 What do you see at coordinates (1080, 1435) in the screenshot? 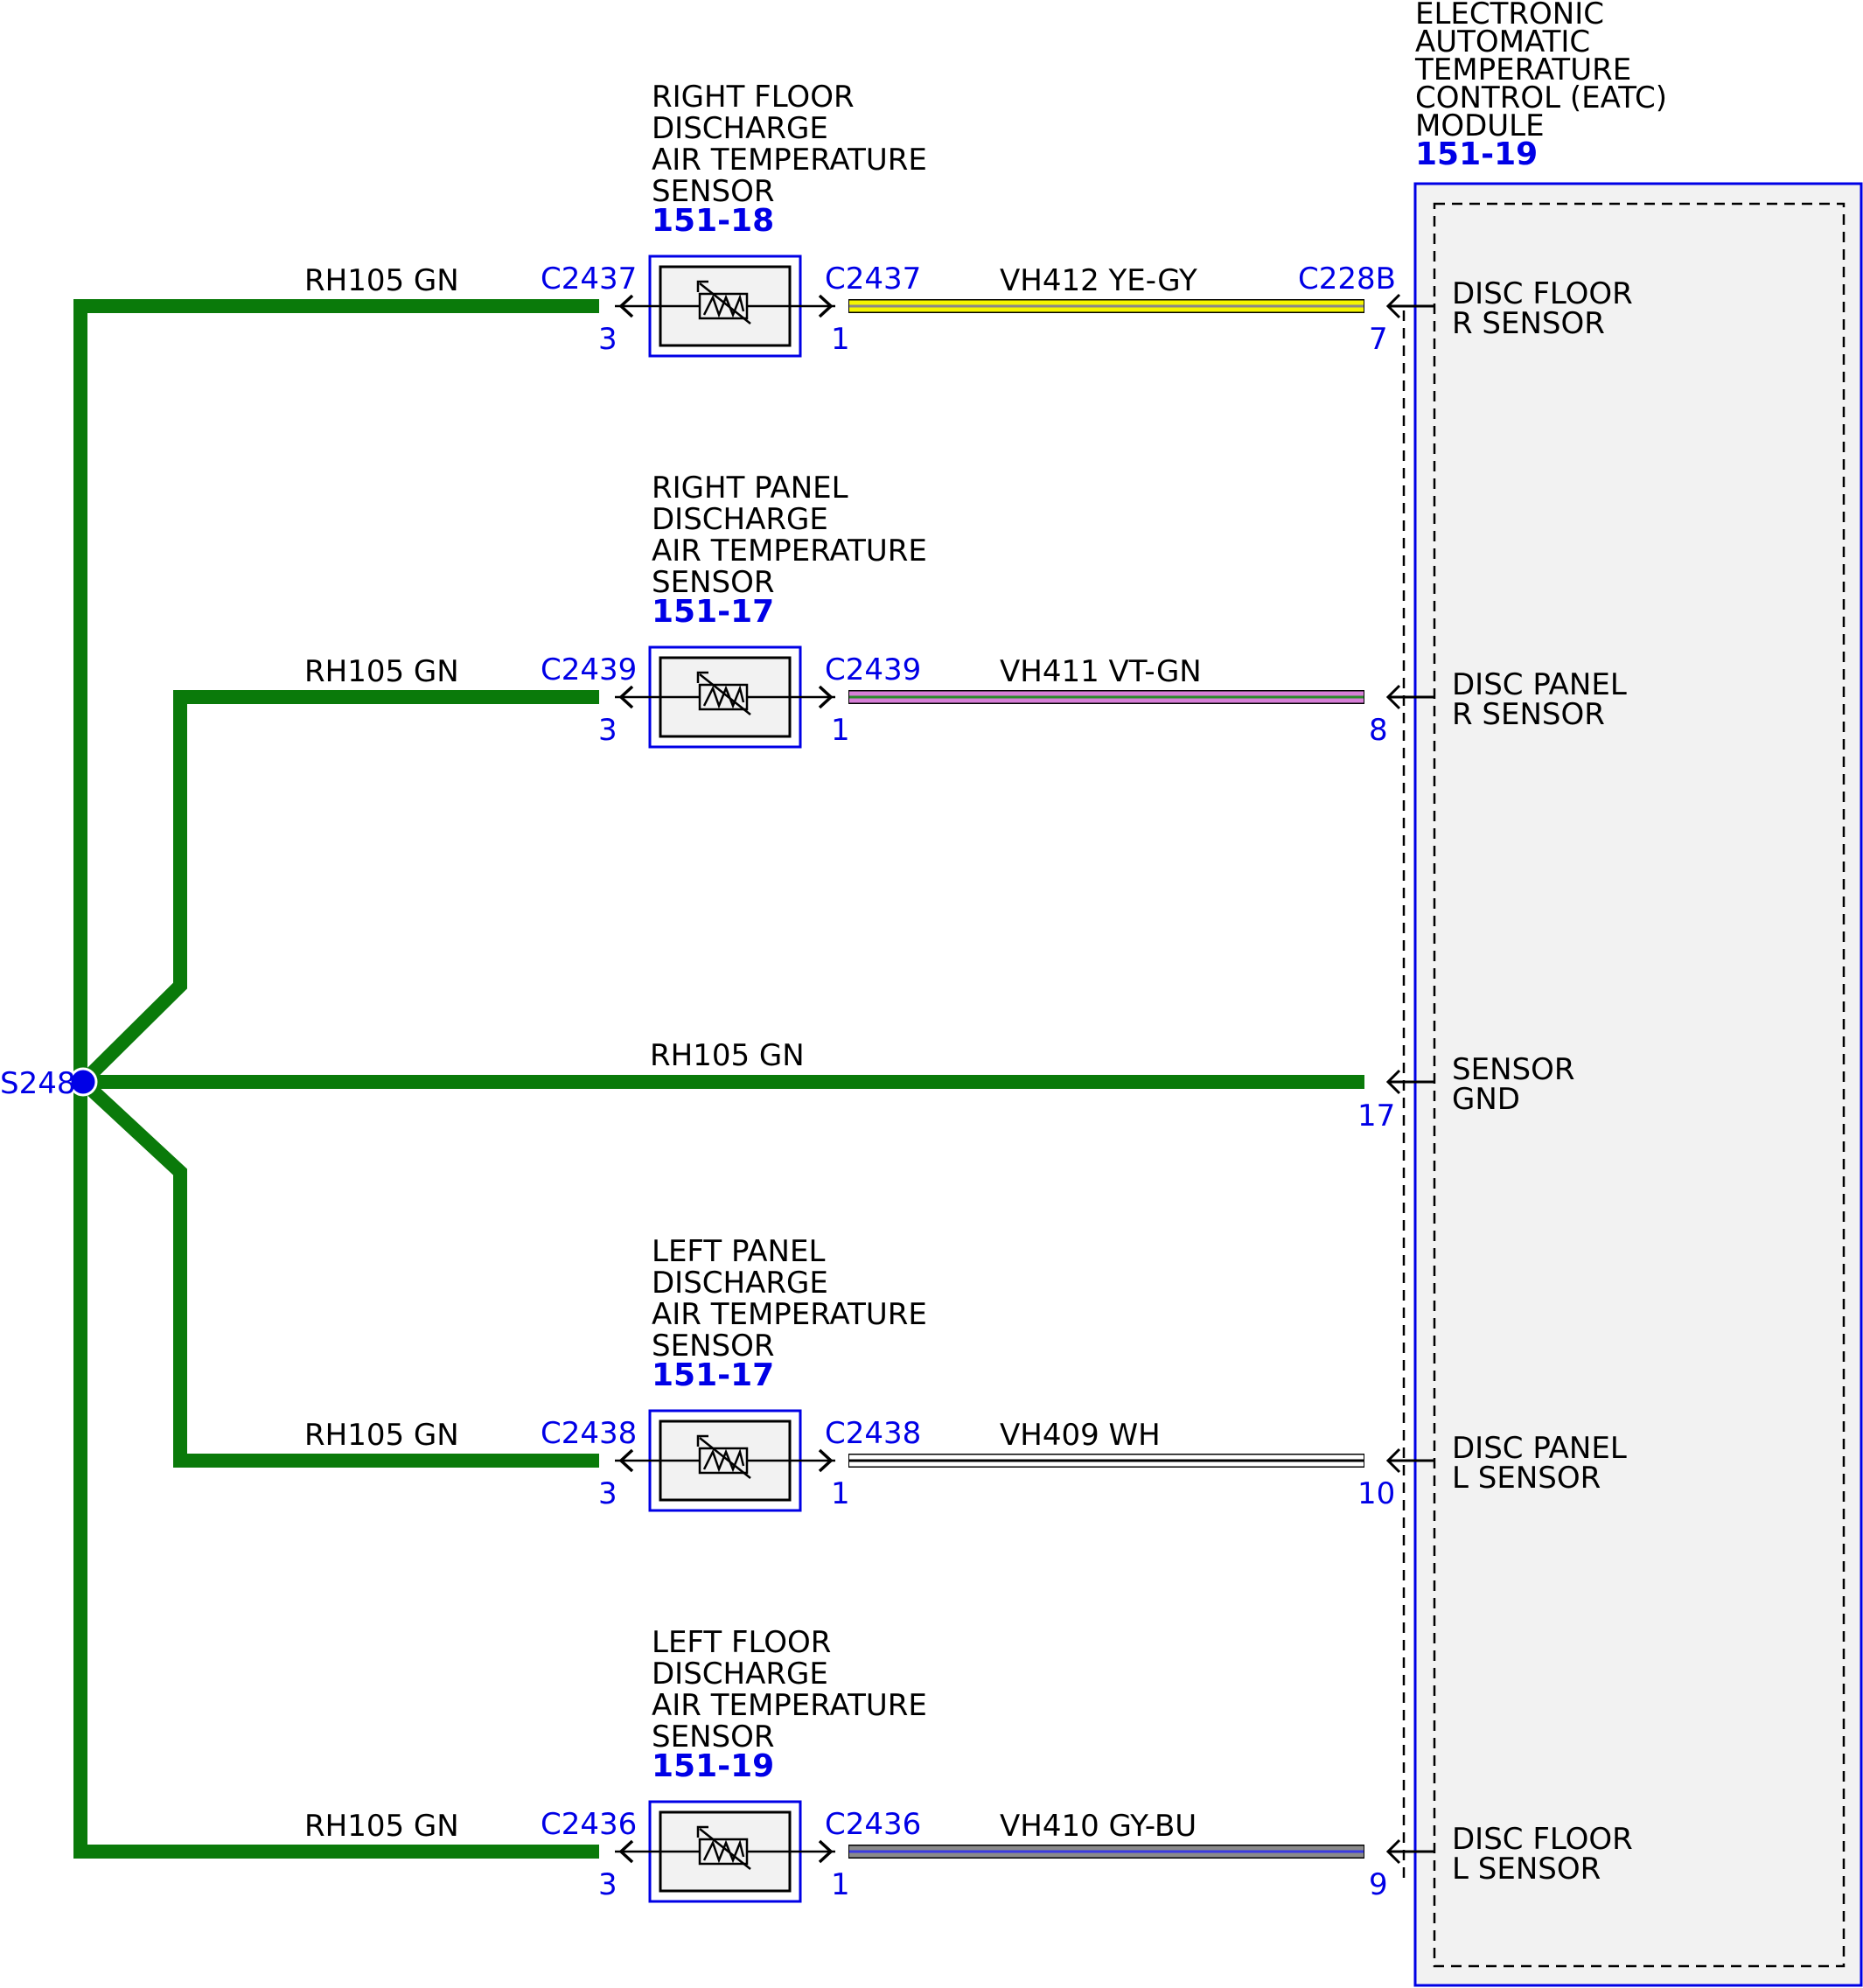
I see `signal-wire-label: VH409 WH` at bounding box center [1080, 1435].